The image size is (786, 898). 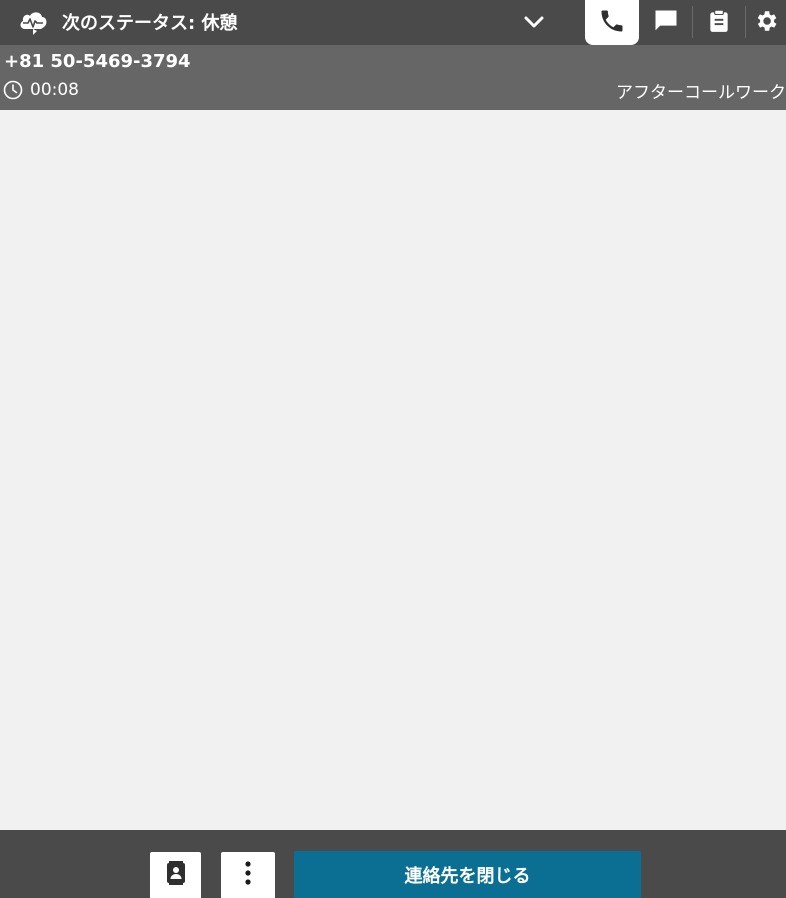 What do you see at coordinates (54, 90) in the screenshot?
I see `call-timer: 00:08` at bounding box center [54, 90].